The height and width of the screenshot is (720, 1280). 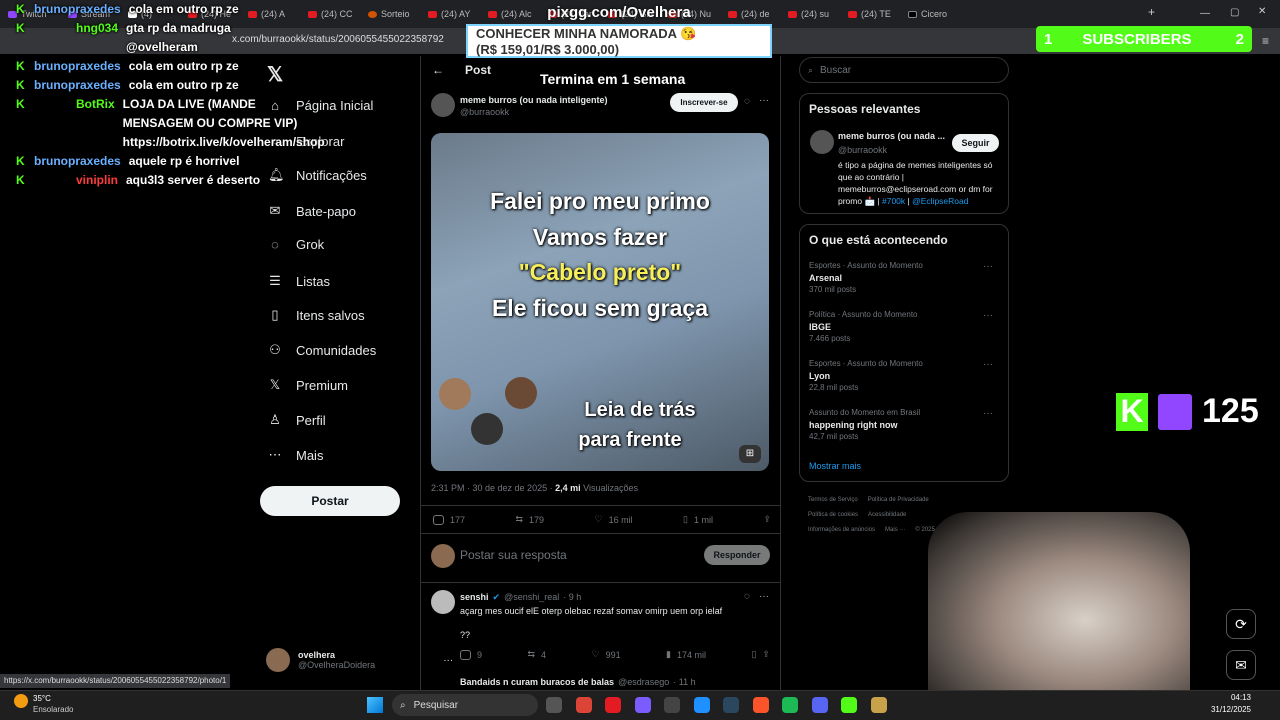 I want to click on pixgg-url: pixgg.com/Ovelhera, so click(x=619, y=12).